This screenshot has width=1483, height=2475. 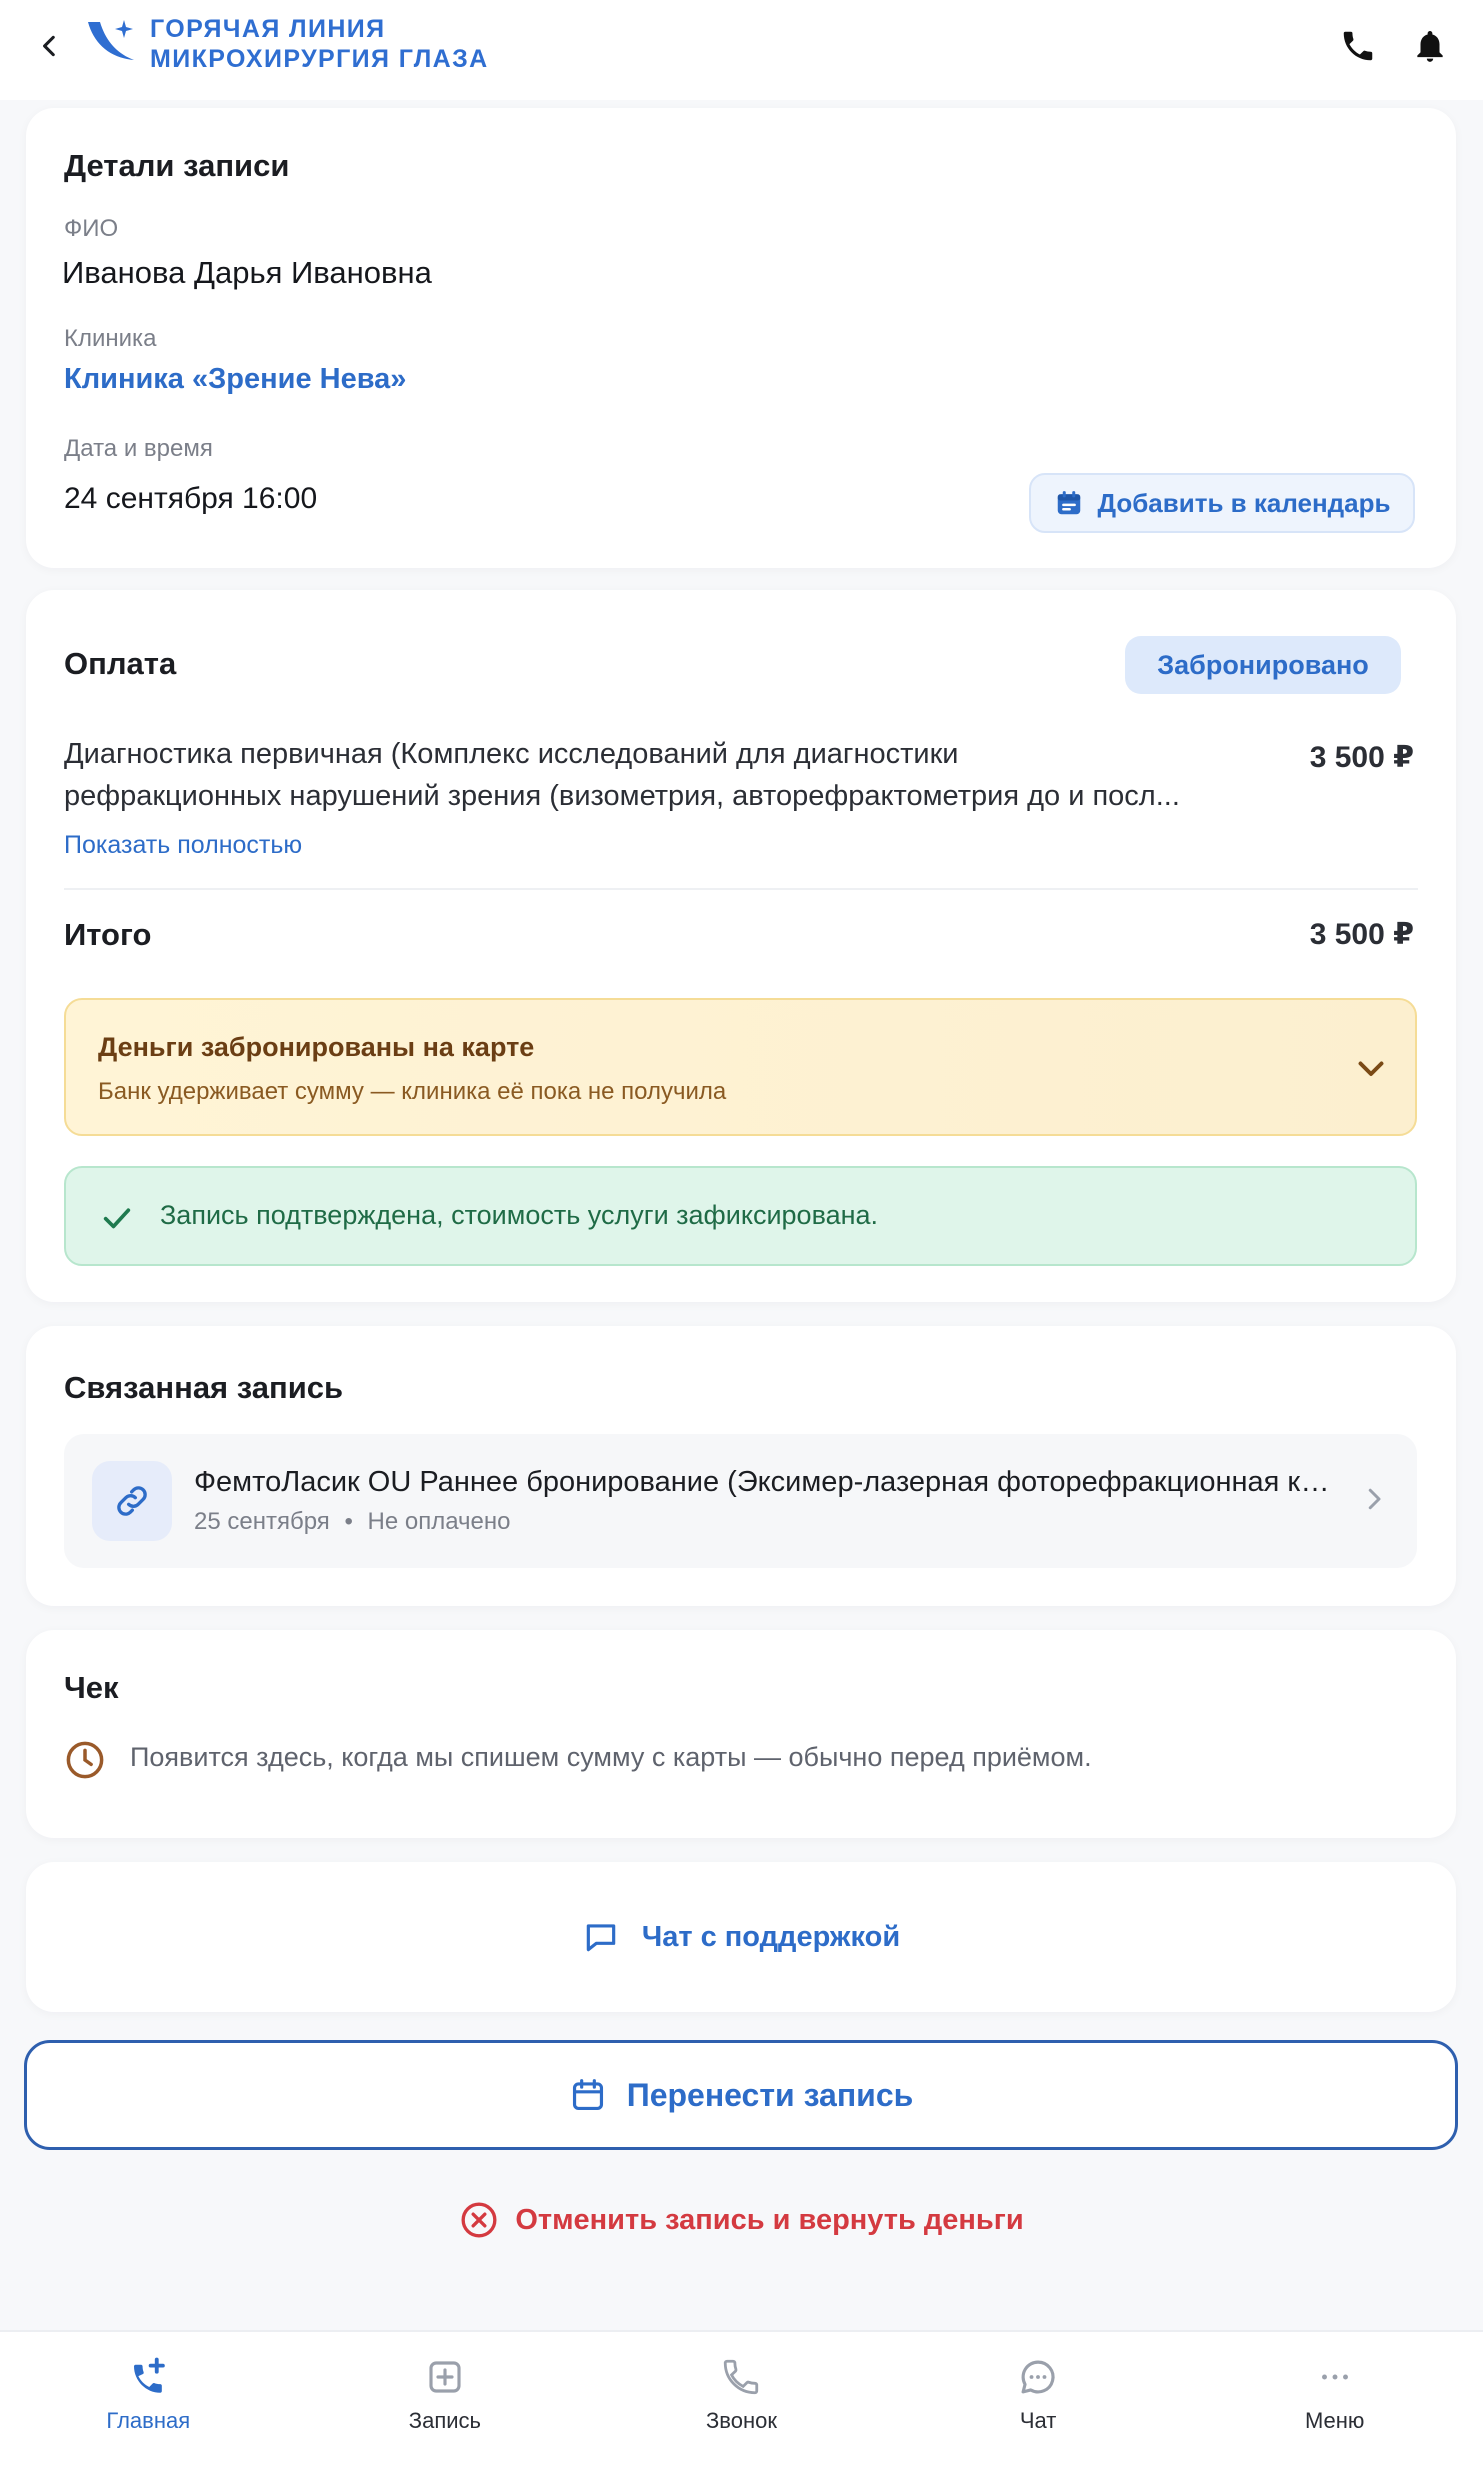 I want to click on close-circle-icon, so click(x=479, y=2220).